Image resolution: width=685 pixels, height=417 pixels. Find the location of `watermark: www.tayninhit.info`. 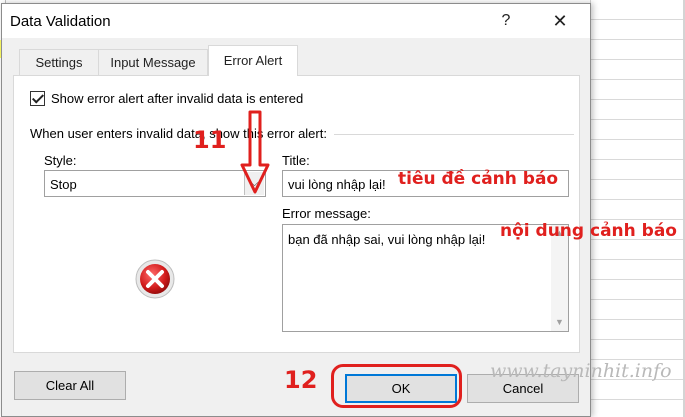

watermark: www.tayninhit.info is located at coordinates (581, 371).